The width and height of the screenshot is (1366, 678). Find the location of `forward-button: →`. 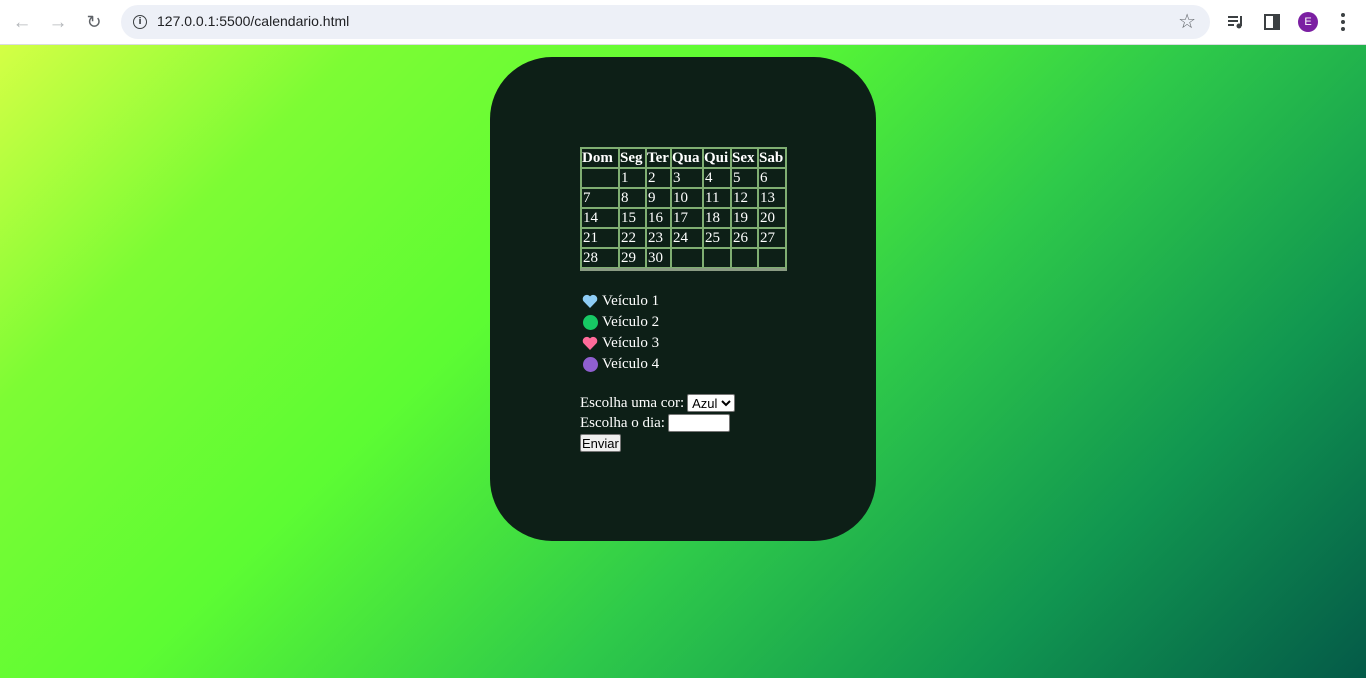

forward-button: → is located at coordinates (58, 22).